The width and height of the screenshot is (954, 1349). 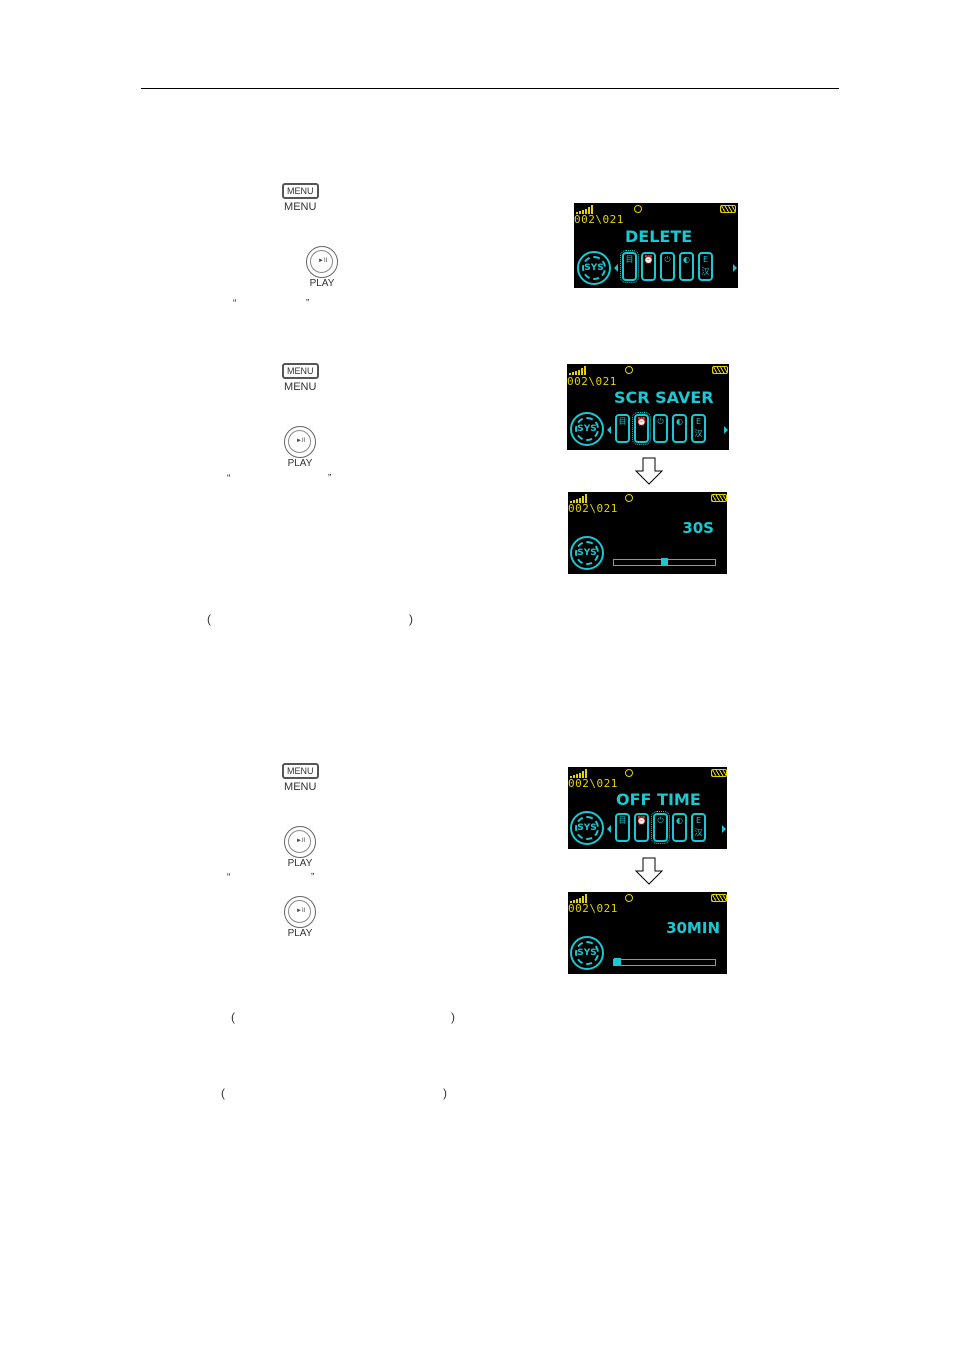 I want to click on header-rule, so click(x=490, y=88).